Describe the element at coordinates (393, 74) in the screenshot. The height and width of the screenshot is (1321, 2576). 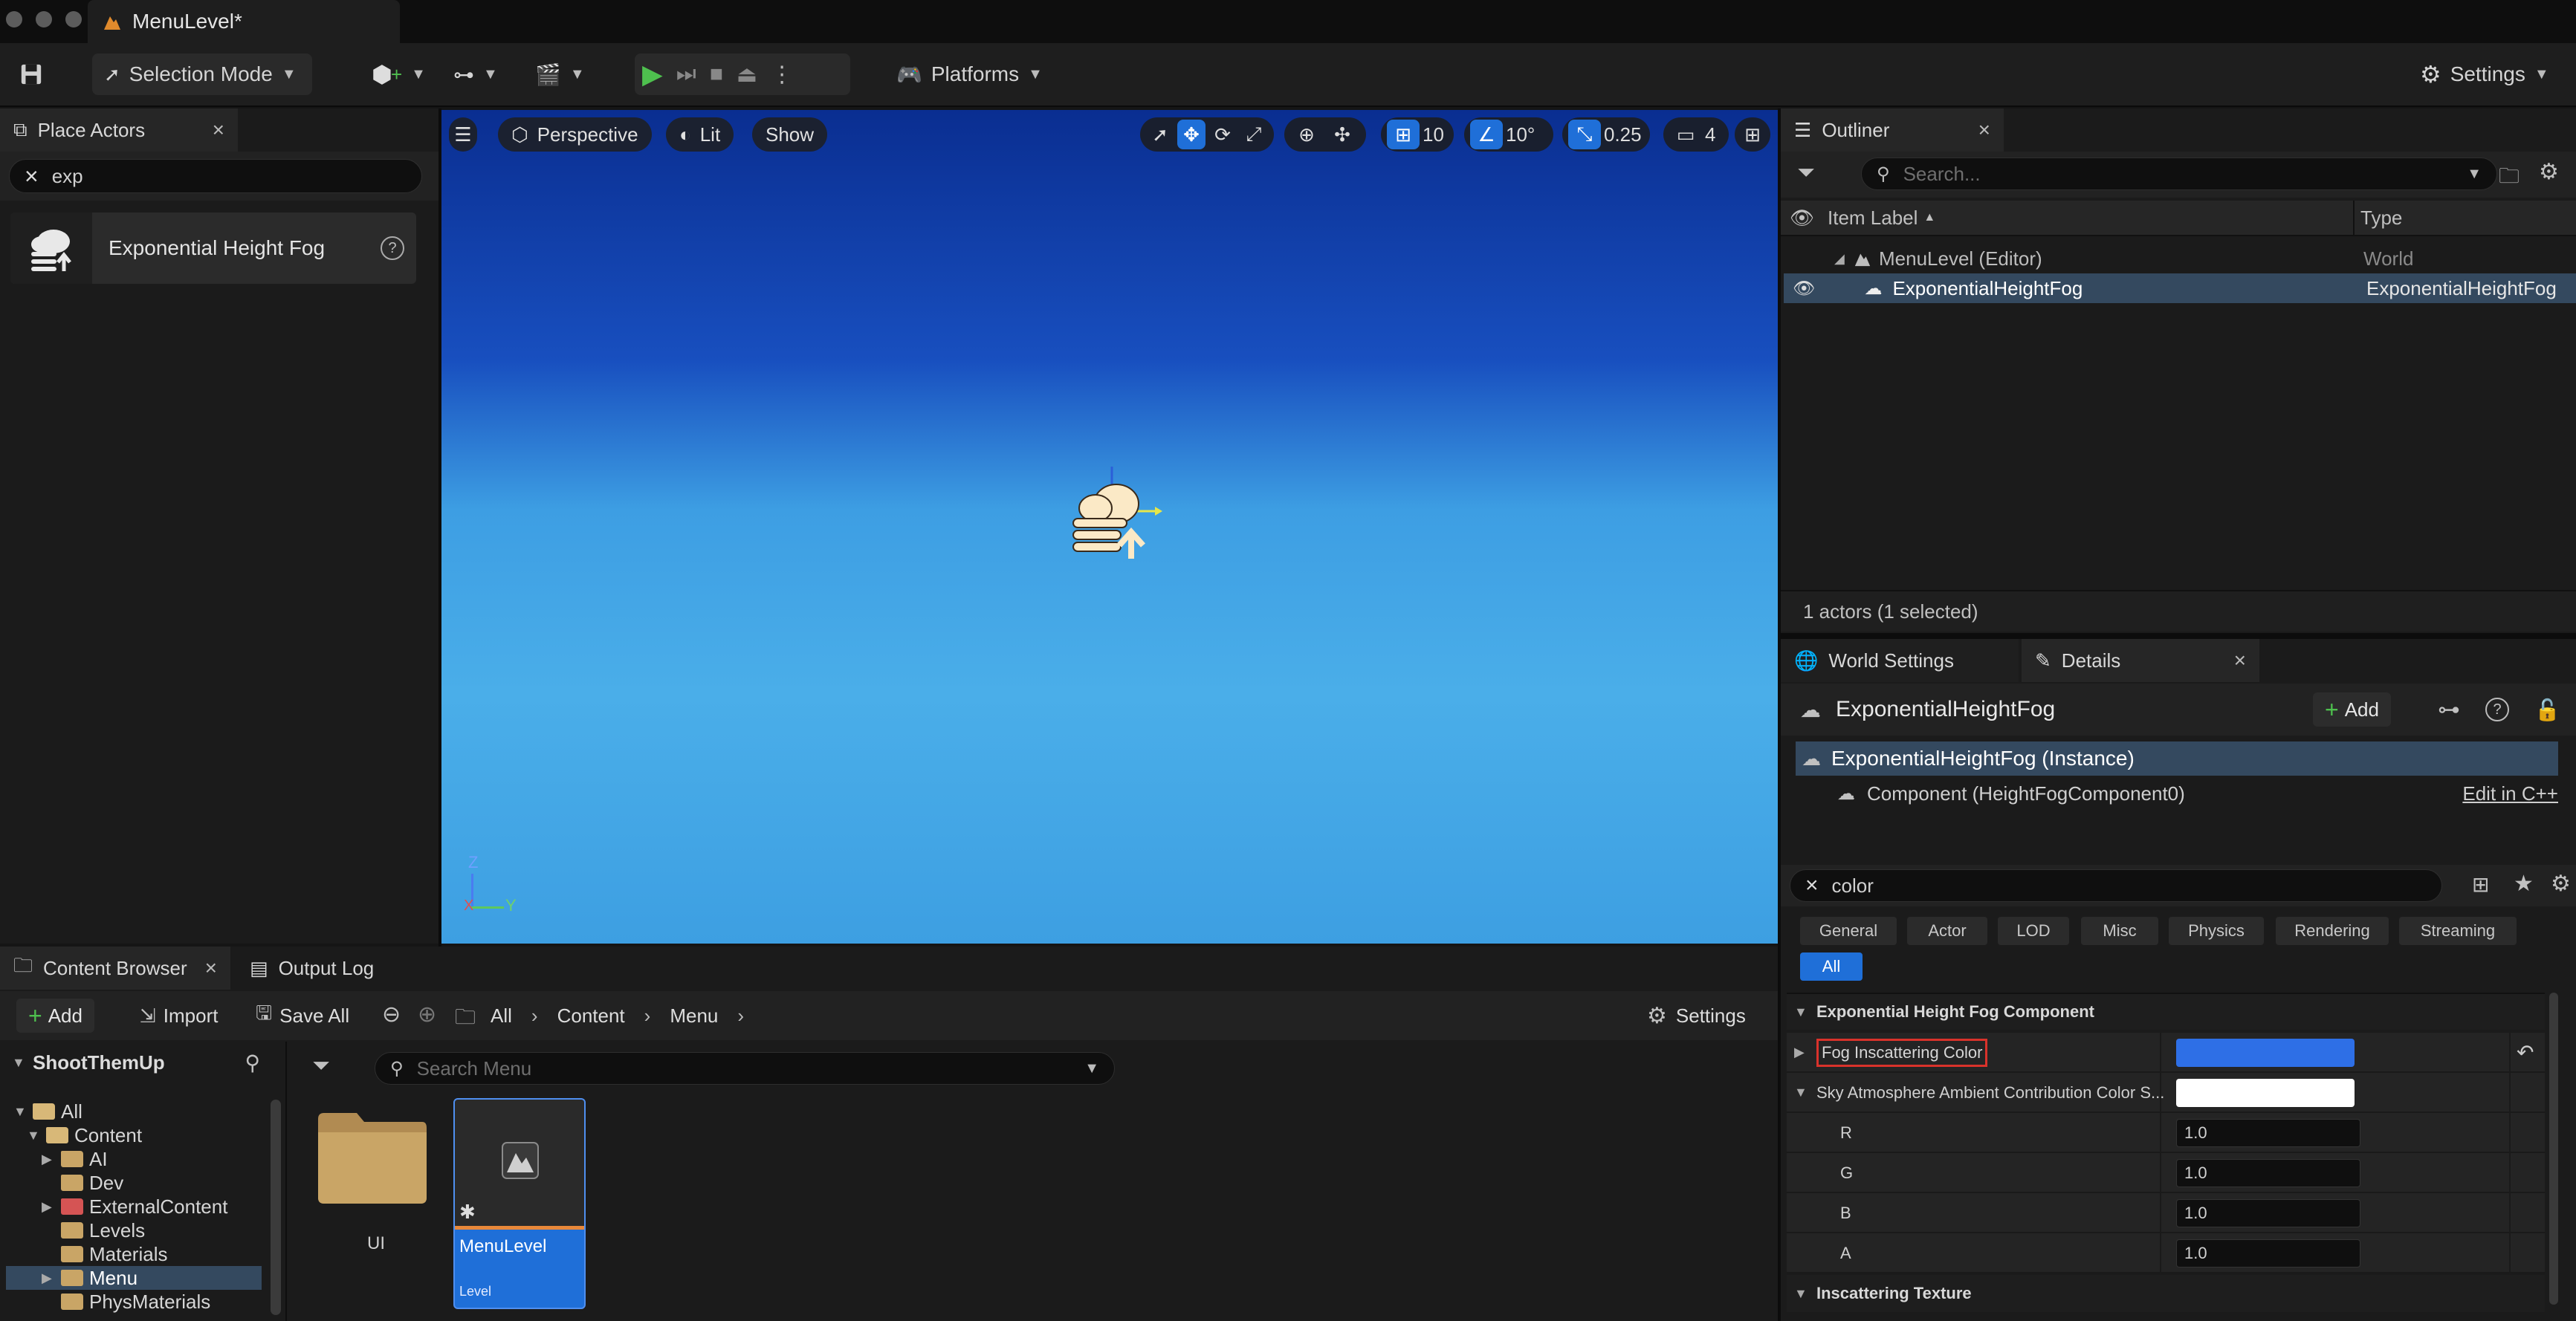
I see `add-actor-button: ⬢ + ▼` at that location.